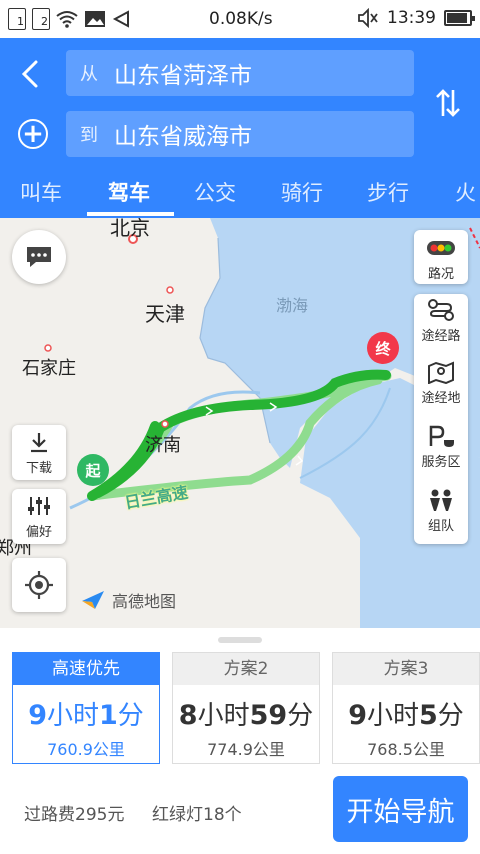 Image resolution: width=480 pixels, height=854 pixels. Describe the element at coordinates (129, 192) in the screenshot. I see `tab-drive: 驾车` at that location.